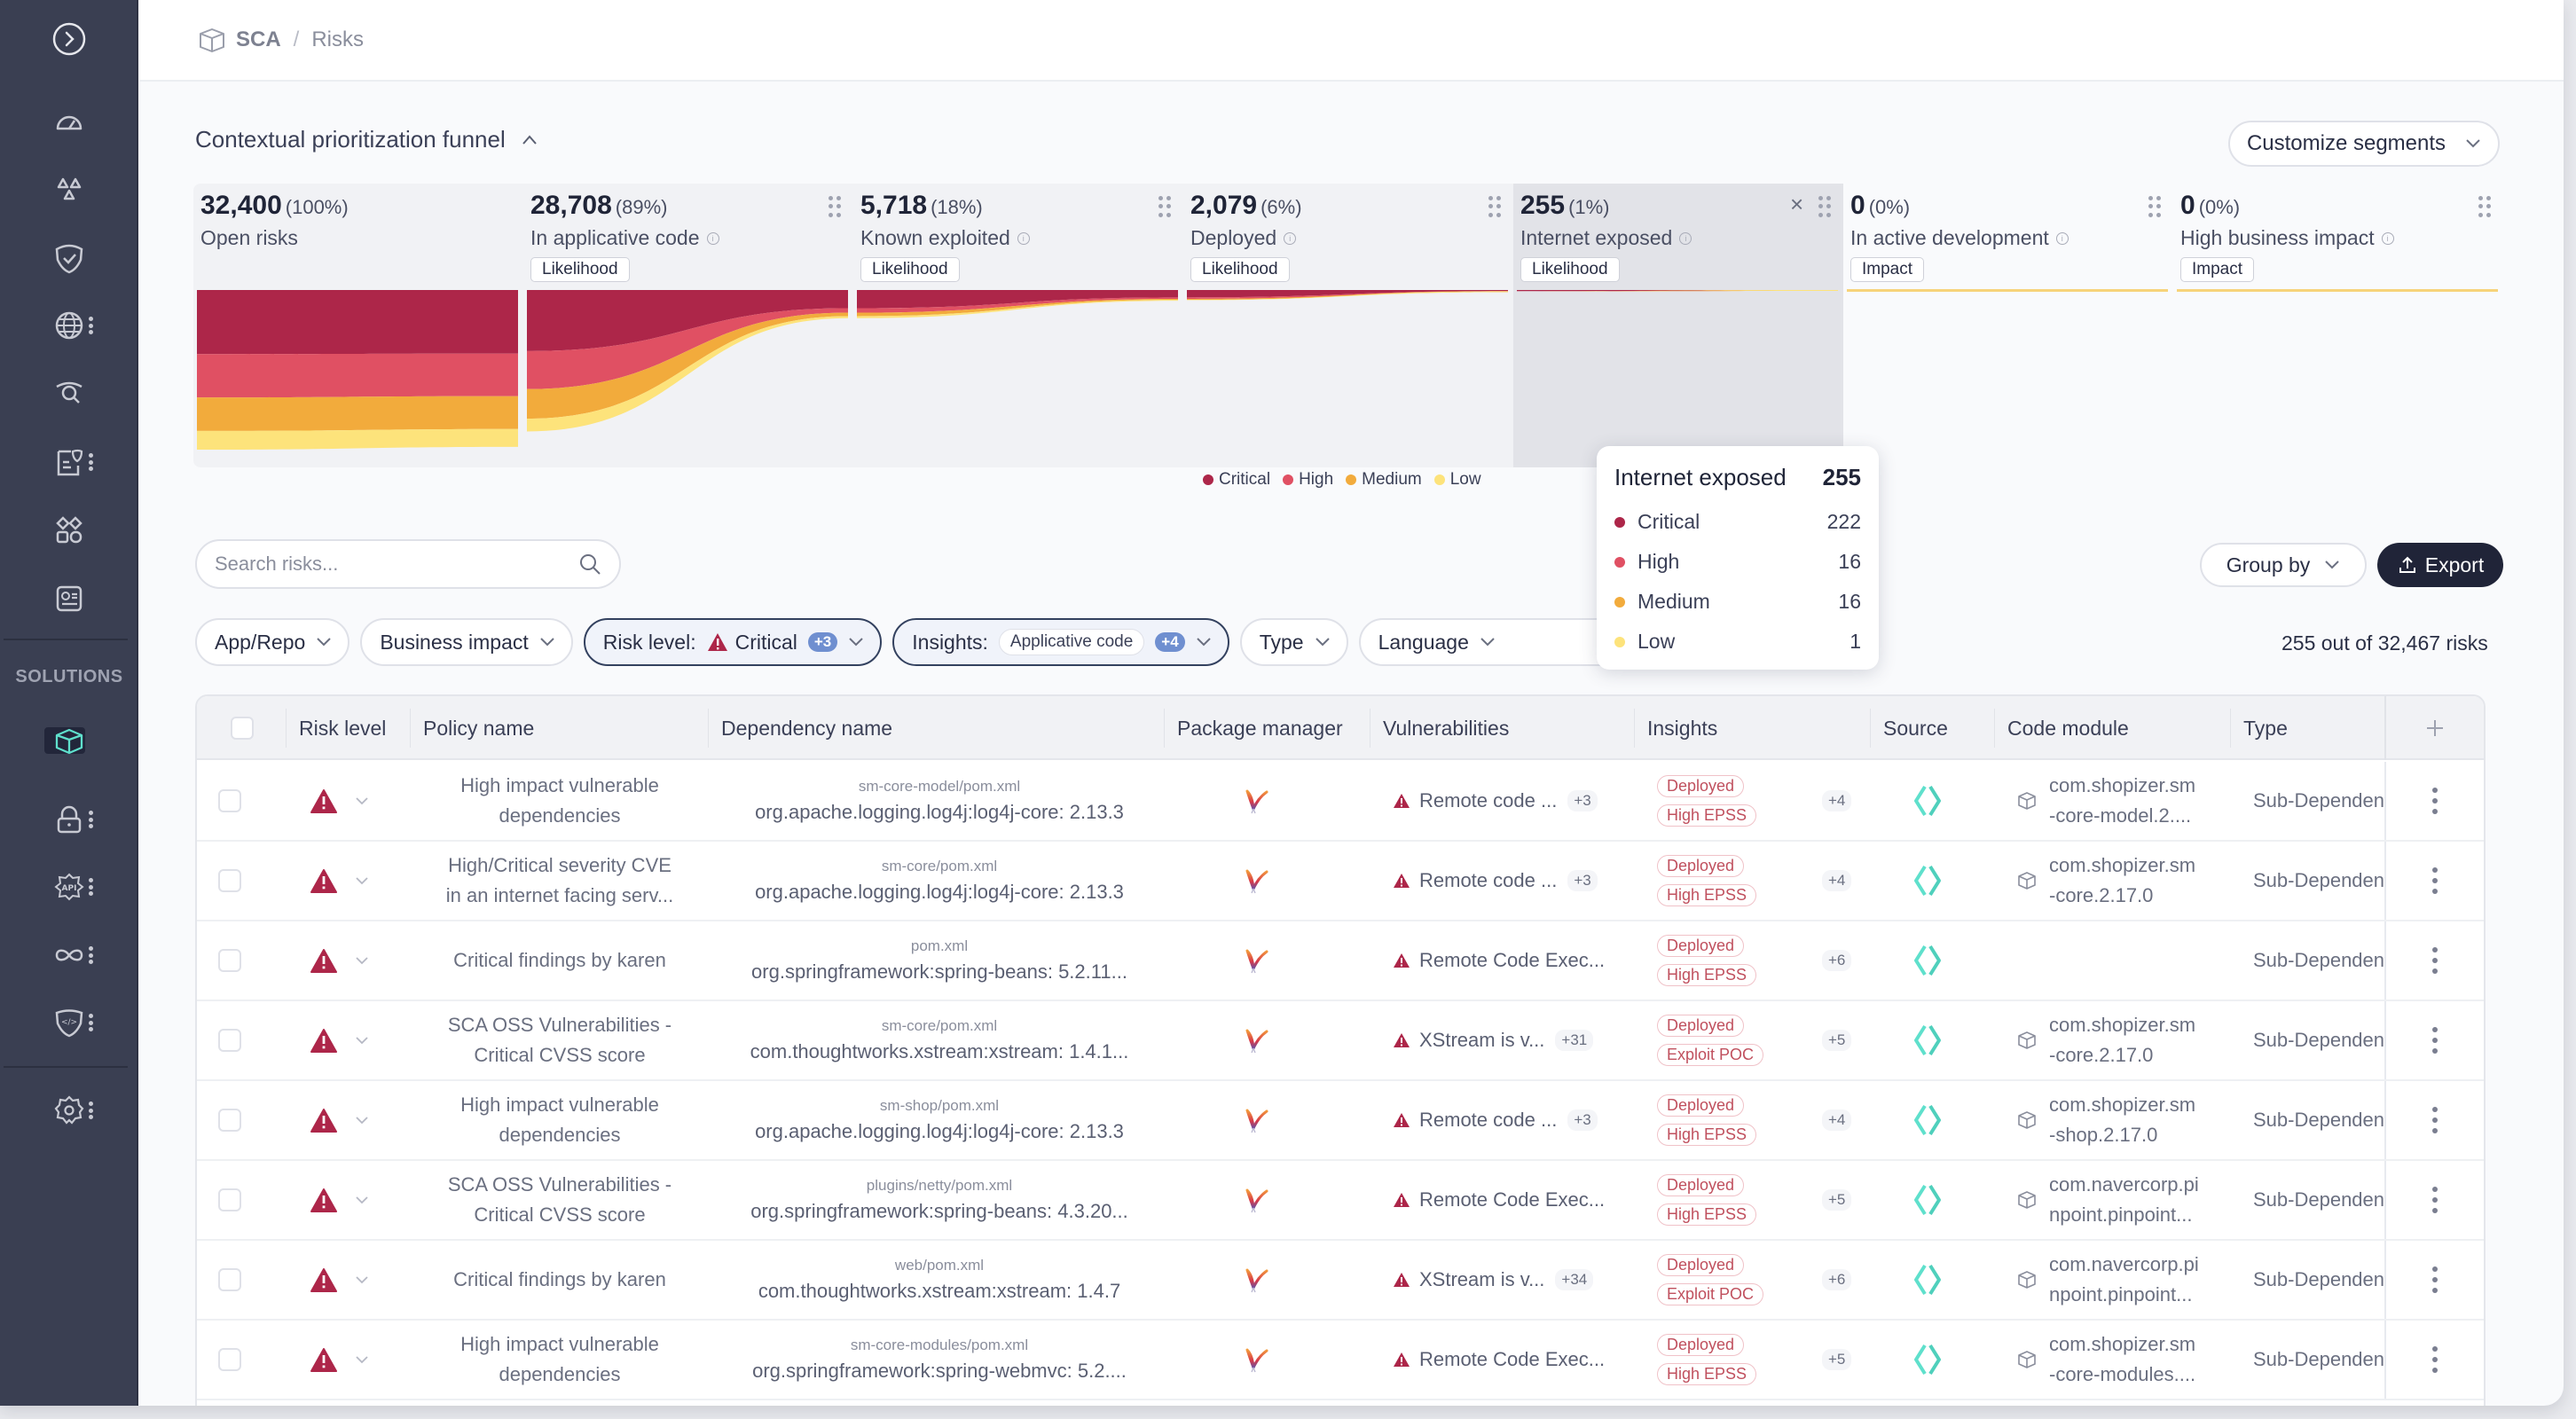  I want to click on column-header-insights: Insights, so click(1675, 728).